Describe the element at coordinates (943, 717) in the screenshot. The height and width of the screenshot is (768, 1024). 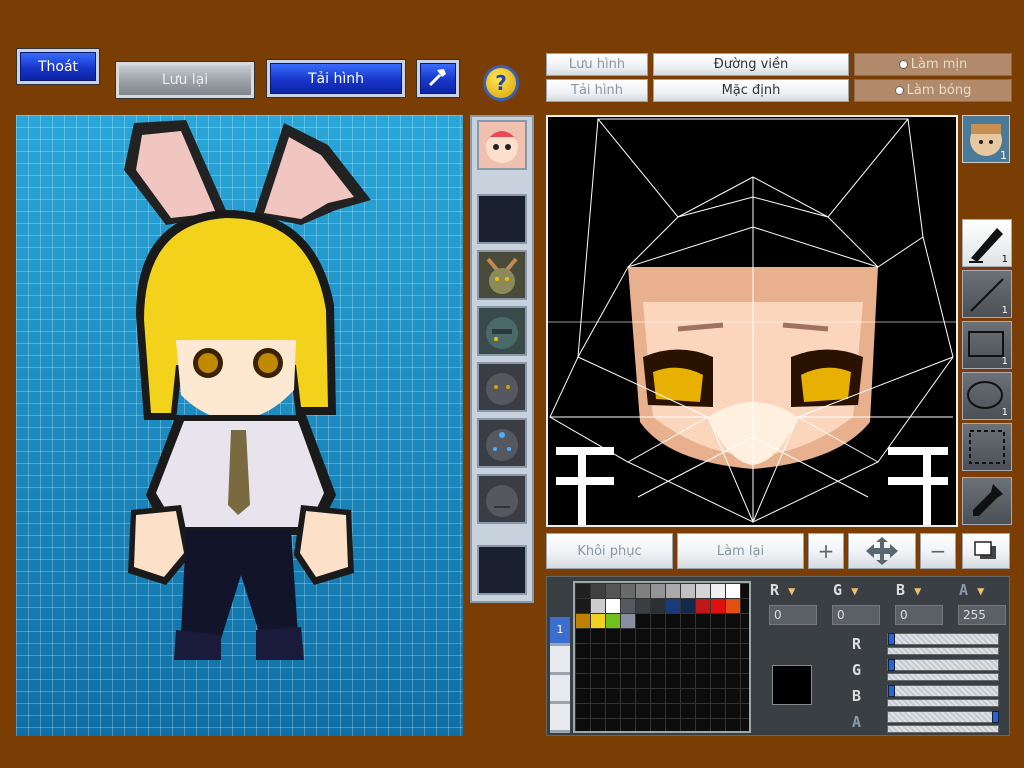
I see `a-slider` at that location.